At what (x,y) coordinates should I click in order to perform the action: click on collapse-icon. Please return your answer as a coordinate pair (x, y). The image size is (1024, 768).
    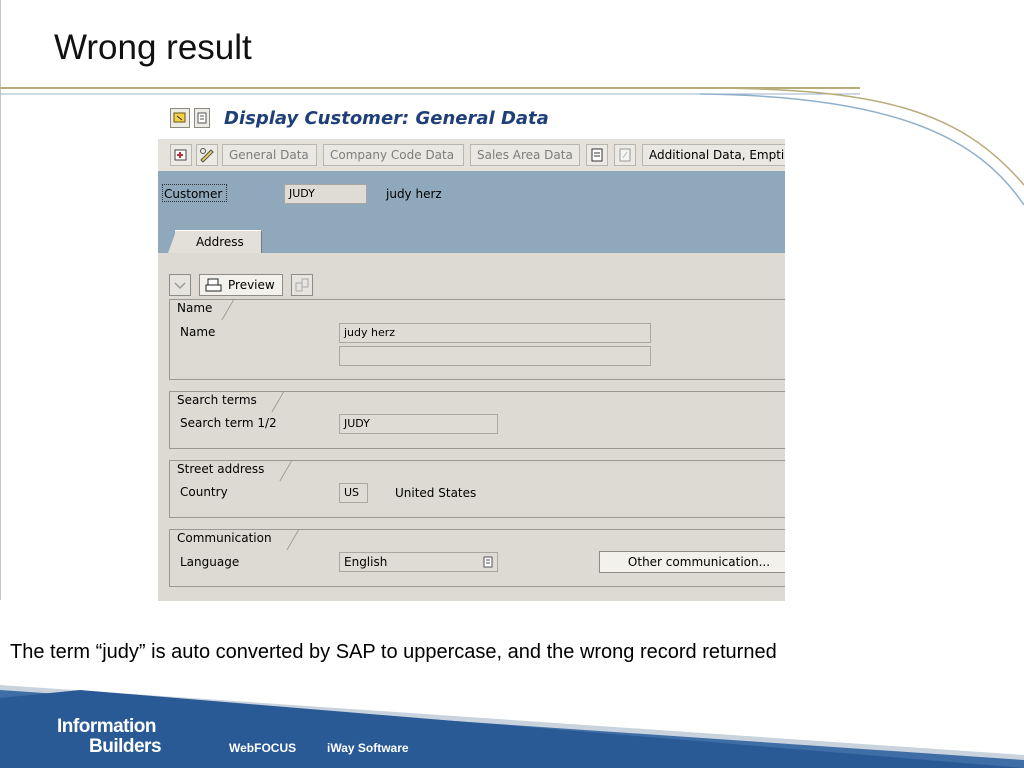
    Looking at the image, I should click on (180, 285).